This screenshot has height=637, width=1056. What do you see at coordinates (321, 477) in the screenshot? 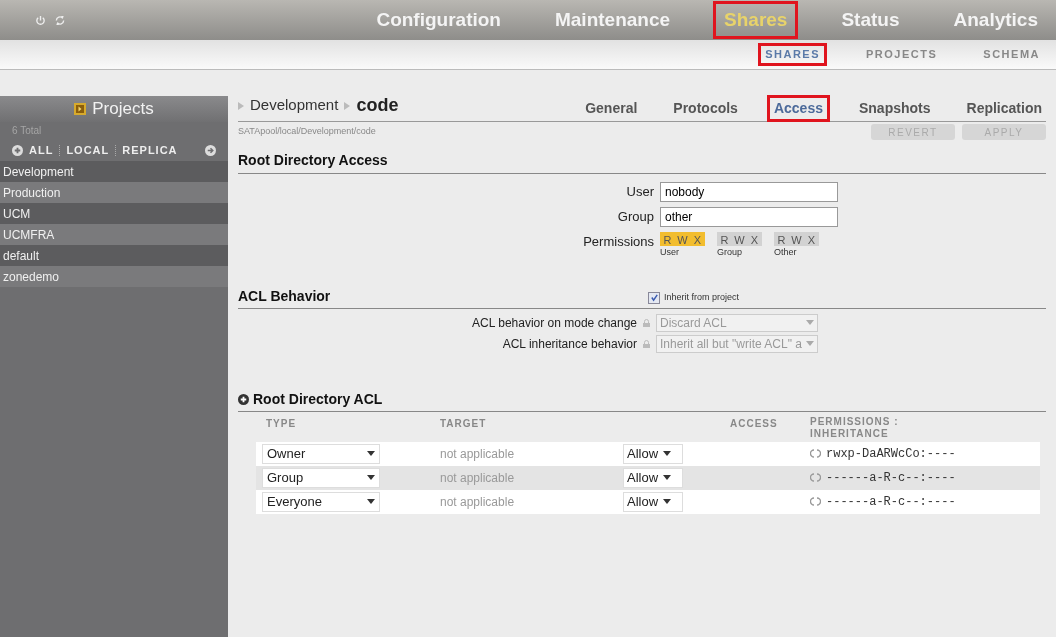
I see `type-select: Group` at bounding box center [321, 477].